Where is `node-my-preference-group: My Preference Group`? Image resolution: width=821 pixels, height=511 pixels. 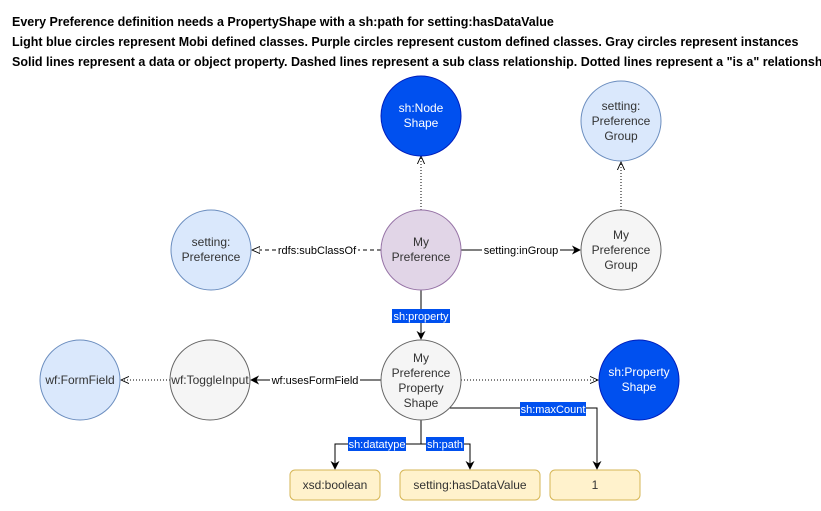 node-my-preference-group: My Preference Group is located at coordinates (621, 250).